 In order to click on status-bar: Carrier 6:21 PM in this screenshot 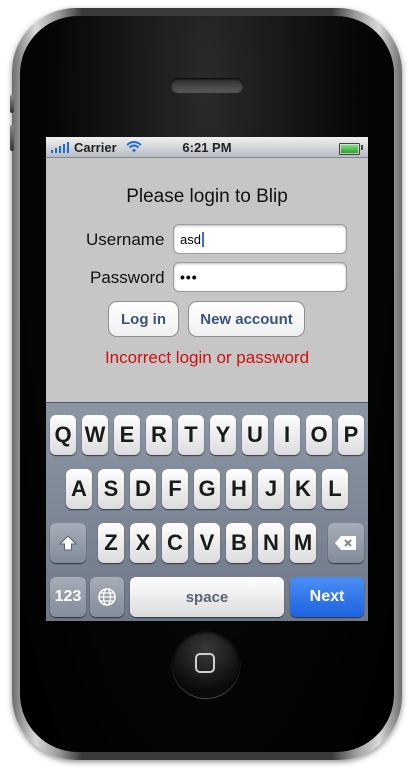, I will do `click(207, 147)`.